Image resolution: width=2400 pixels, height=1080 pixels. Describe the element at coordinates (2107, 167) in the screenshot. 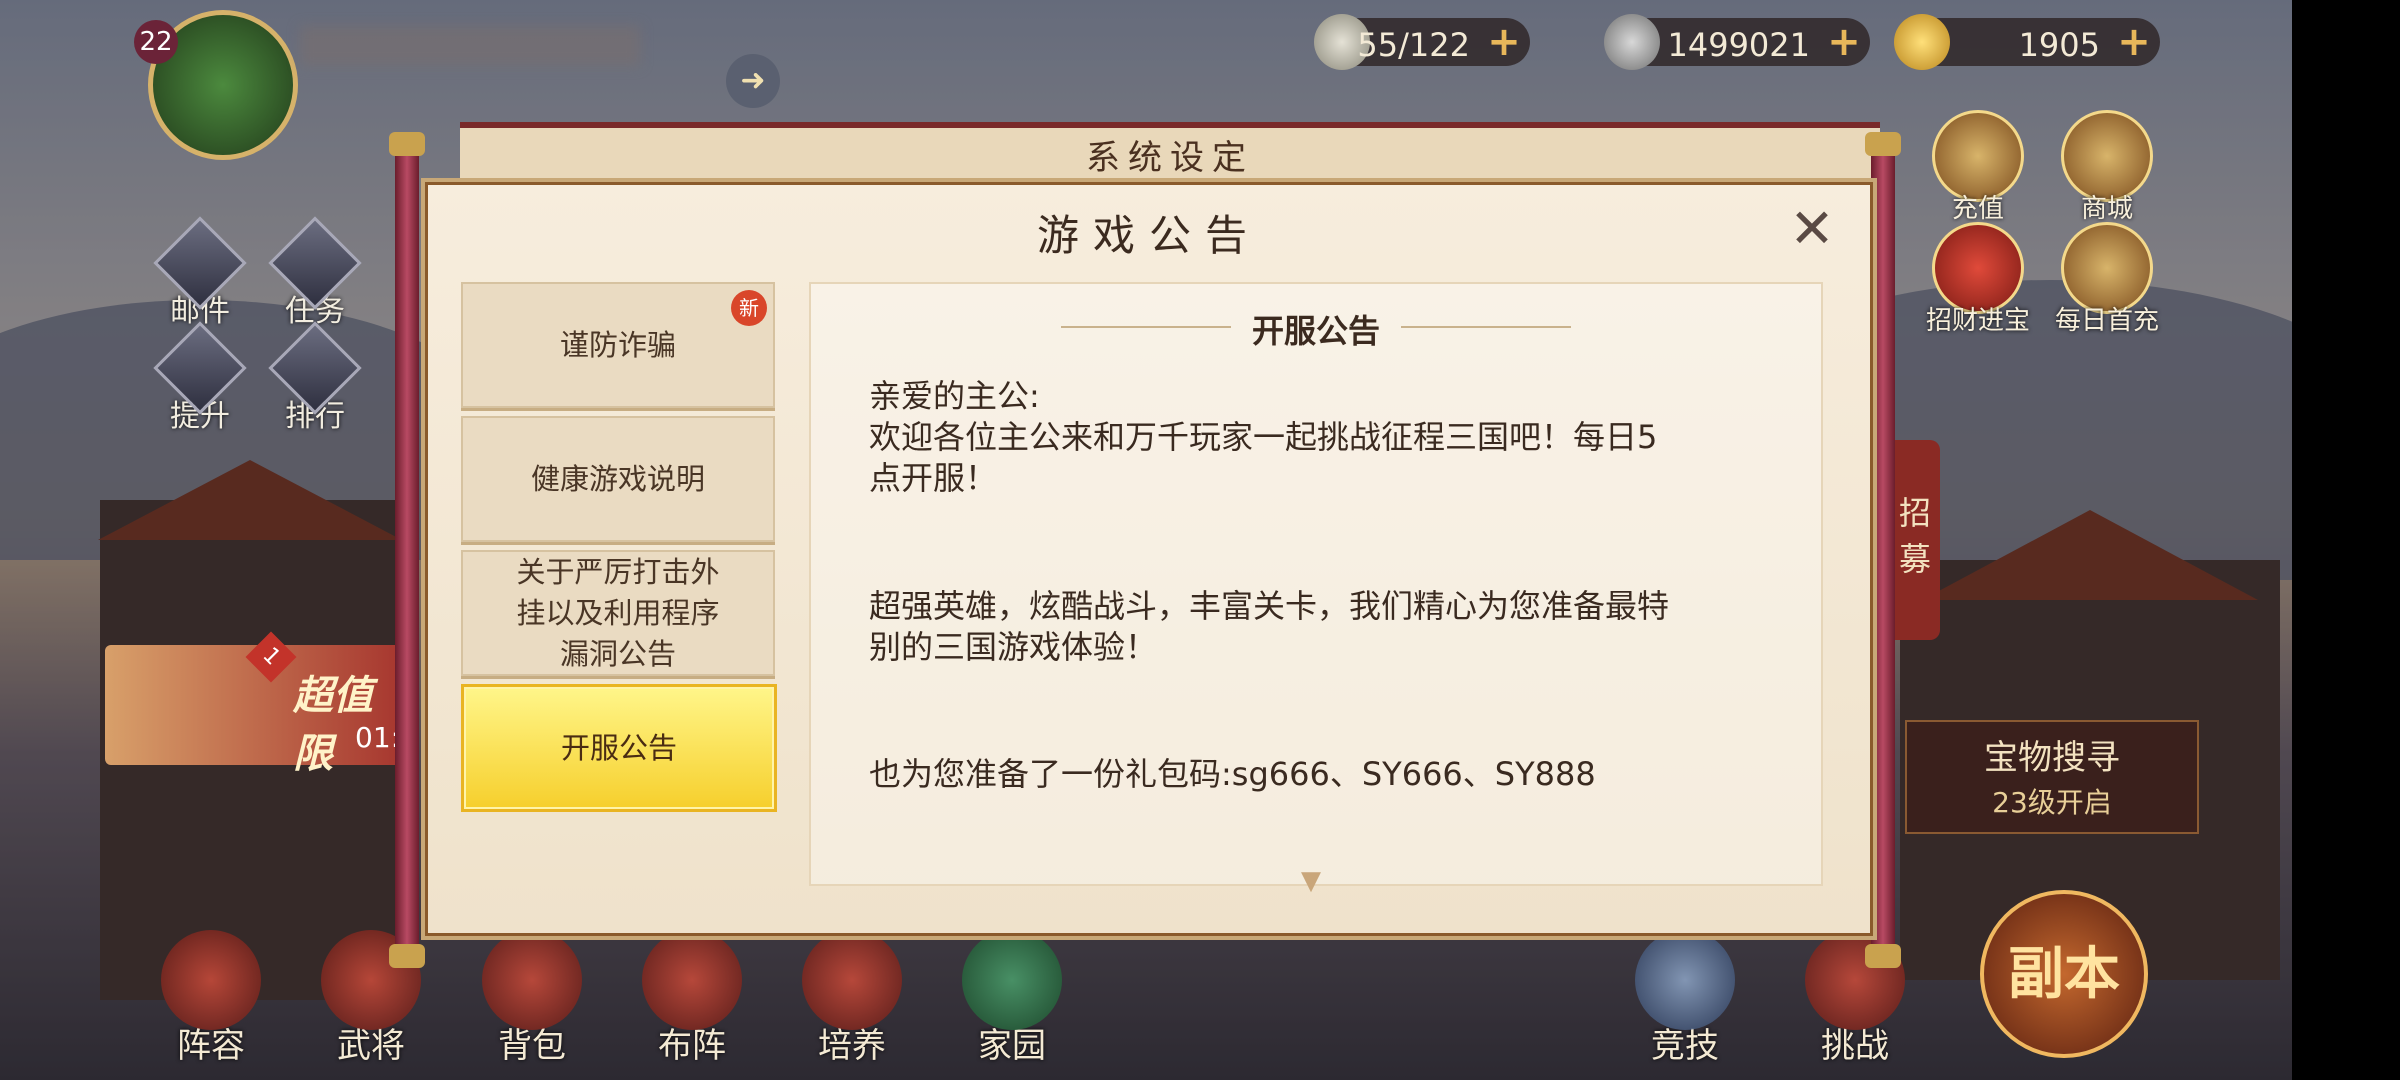

I see `shop-button: 商城` at that location.